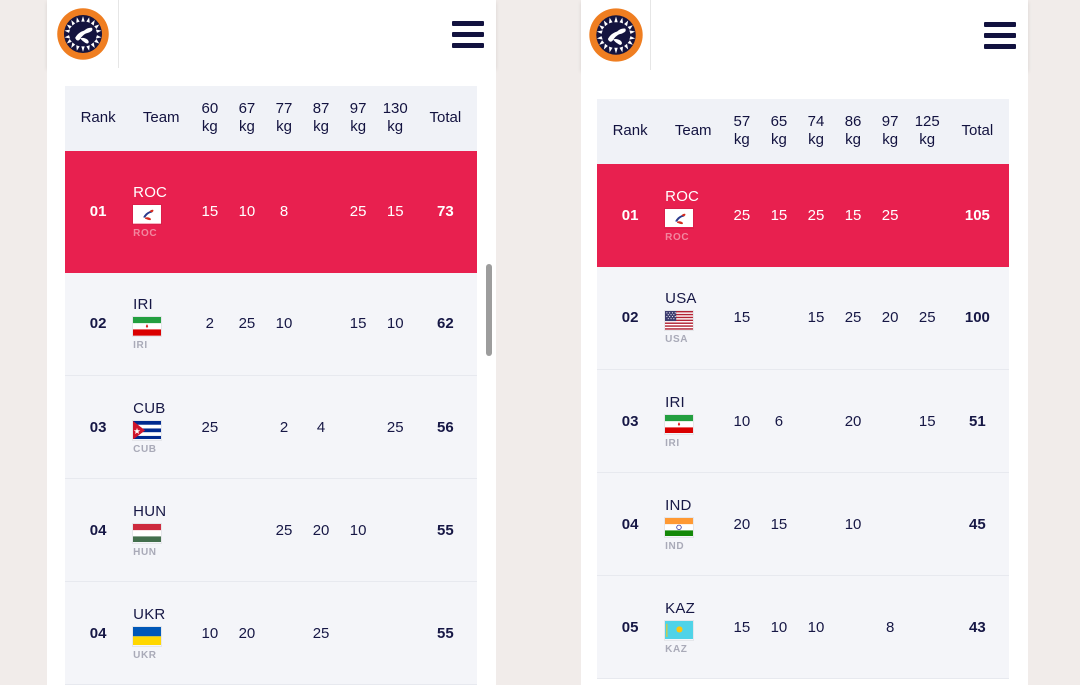 The width and height of the screenshot is (1080, 685). What do you see at coordinates (247, 108) in the screenshot?
I see `weight-num: 67` at bounding box center [247, 108].